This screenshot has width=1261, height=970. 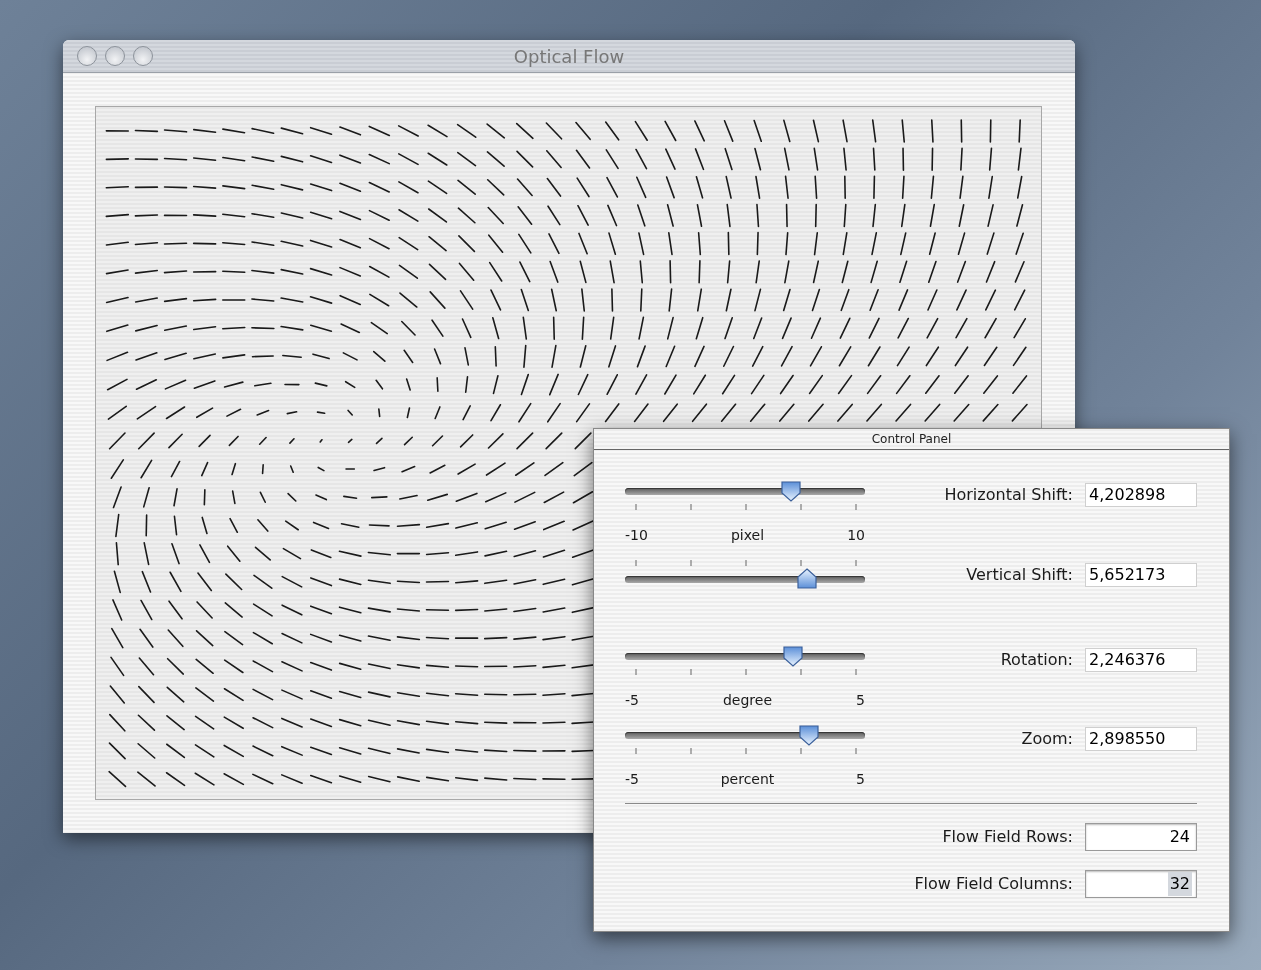 I want to click on window-title: Optical Flow, so click(x=569, y=56).